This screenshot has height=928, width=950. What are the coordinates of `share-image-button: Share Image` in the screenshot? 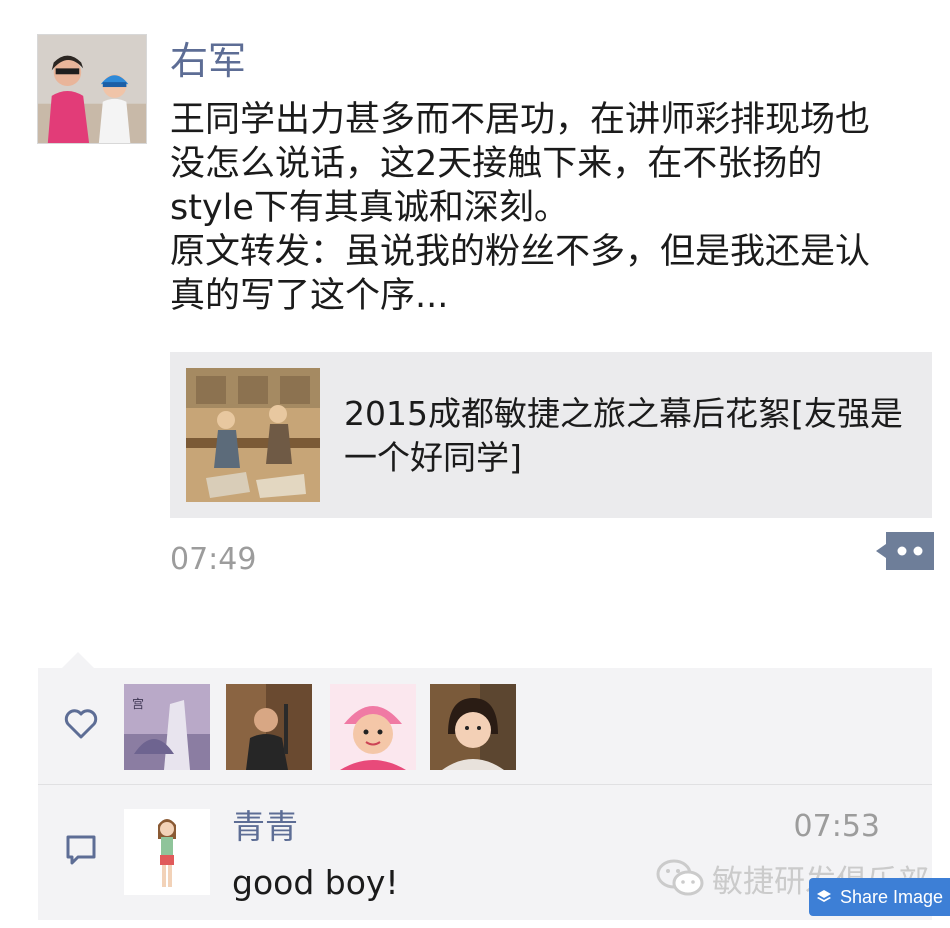 It's located at (879, 897).